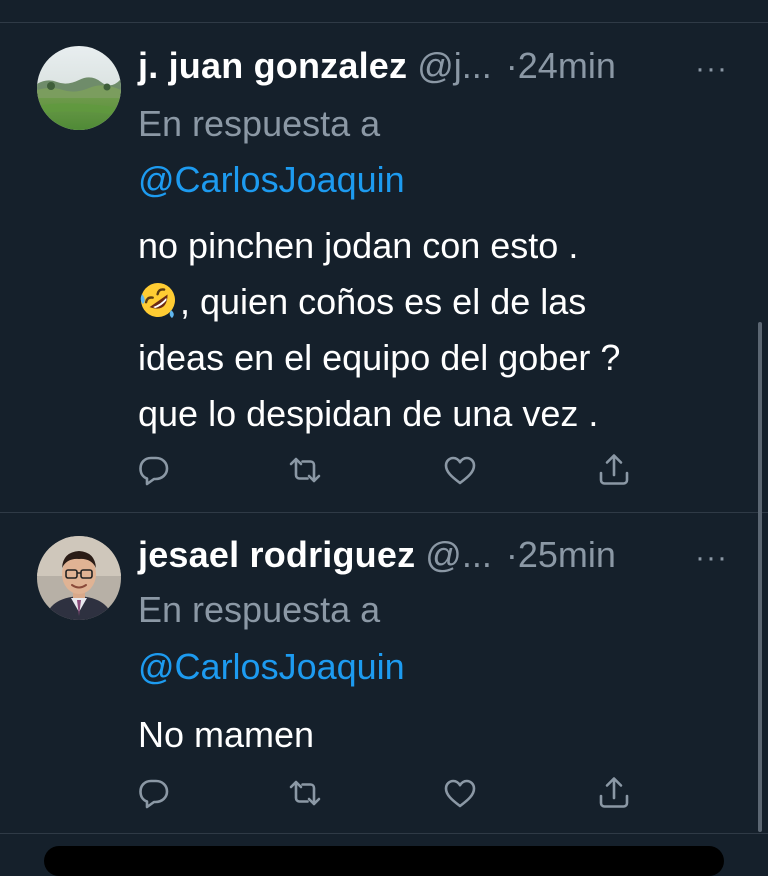 The height and width of the screenshot is (876, 768). I want to click on person-avatar-image, so click(79, 578).